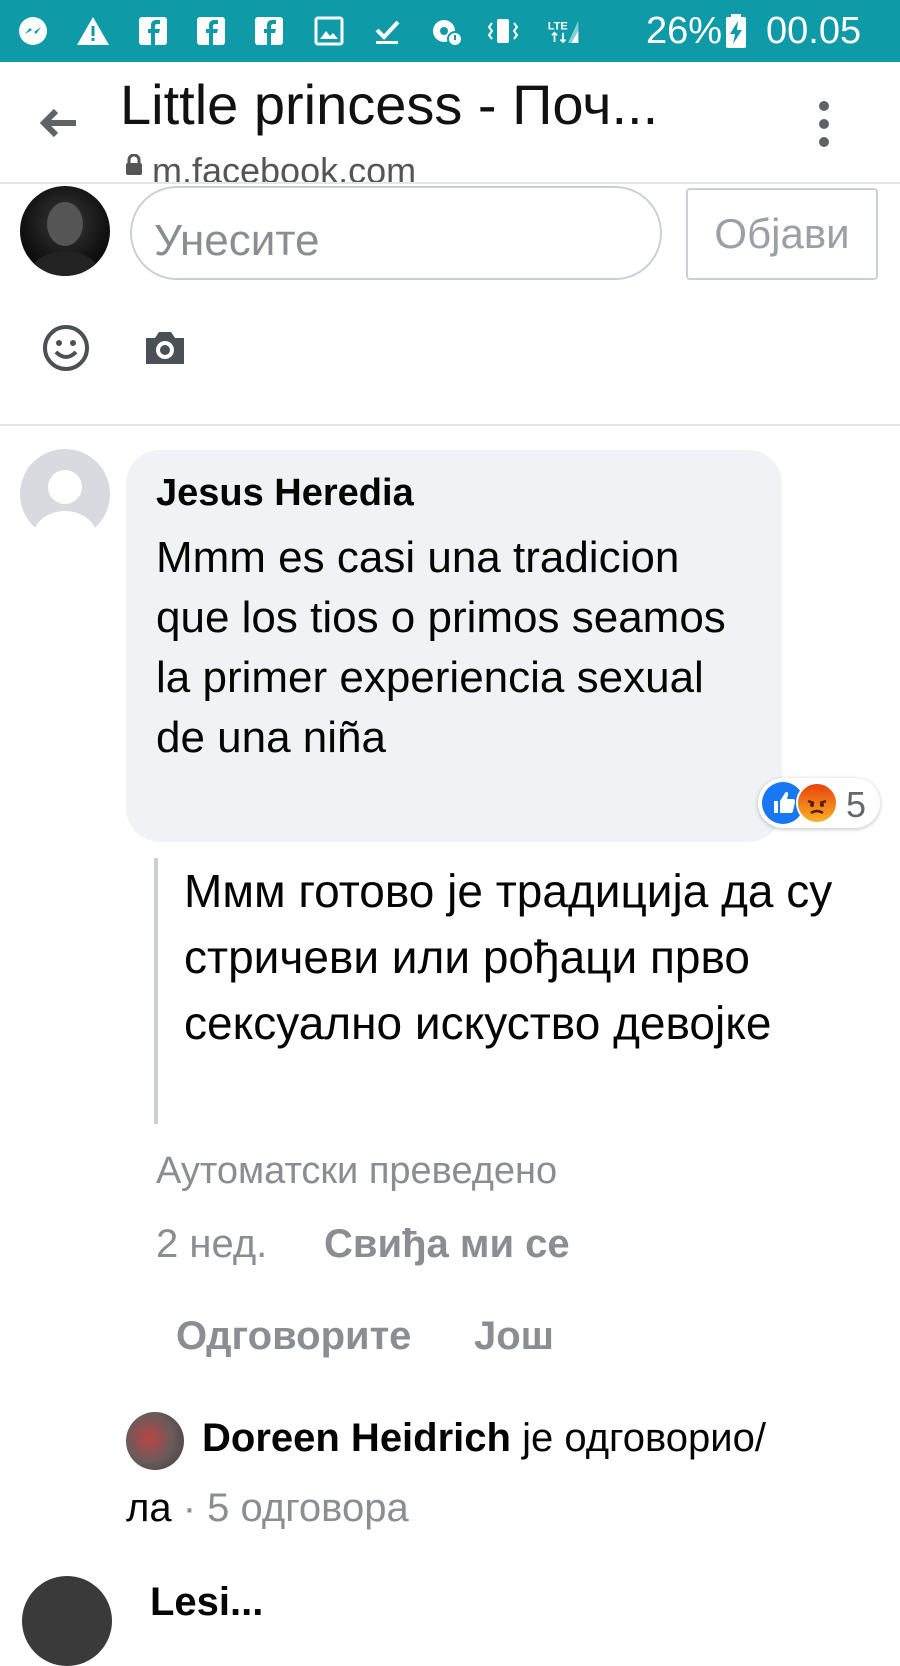  I want to click on replier-name: Doreen Heidrich, so click(356, 1438).